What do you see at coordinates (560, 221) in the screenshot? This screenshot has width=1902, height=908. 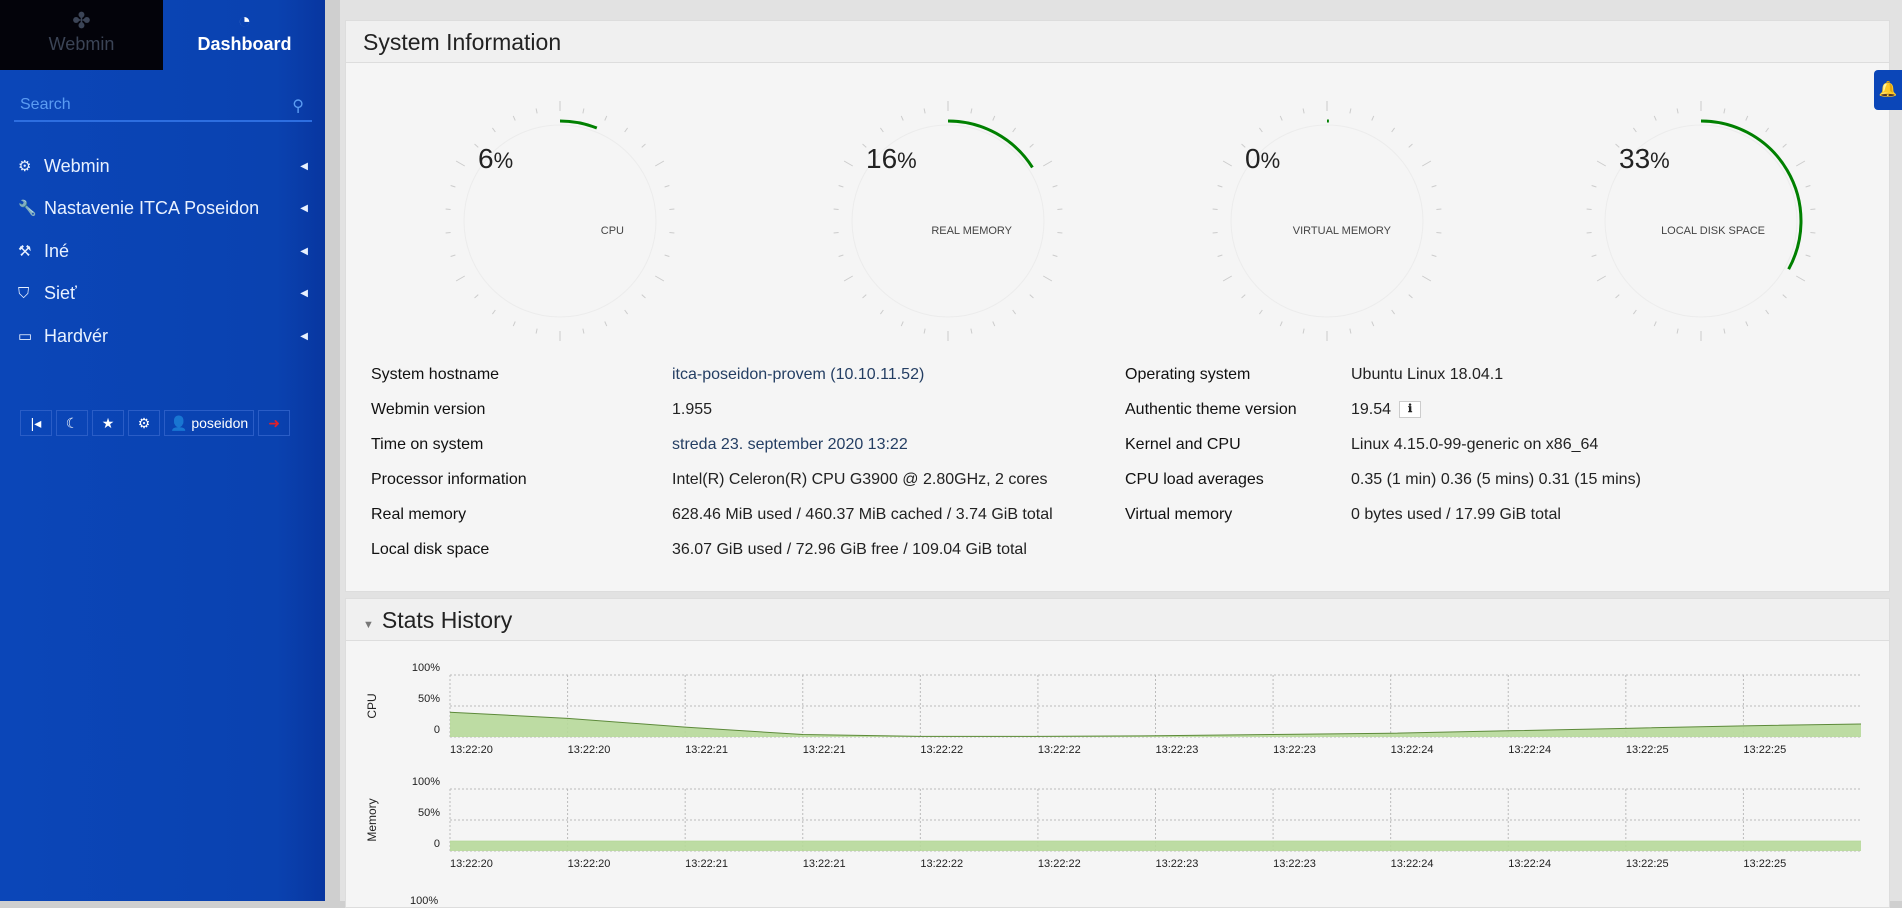 I see `gauge-cpu: 6%CPU` at bounding box center [560, 221].